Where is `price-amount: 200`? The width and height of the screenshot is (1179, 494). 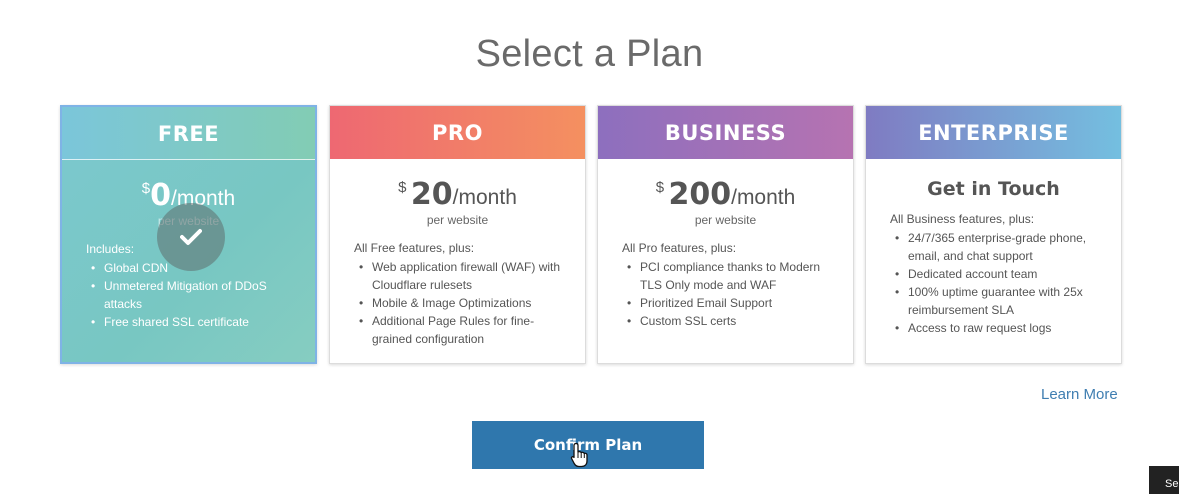
price-amount: 200 is located at coordinates (700, 194).